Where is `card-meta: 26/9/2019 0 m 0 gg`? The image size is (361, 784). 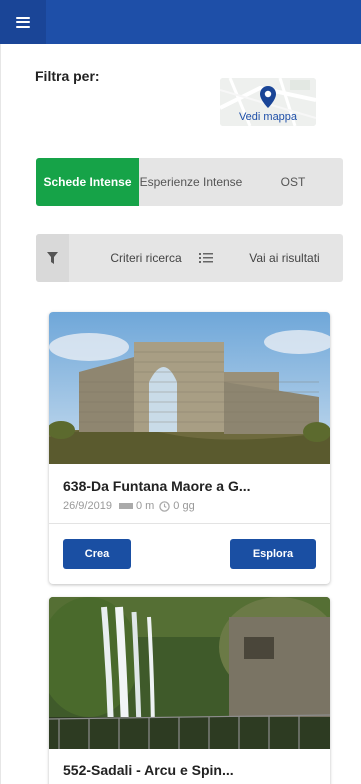 card-meta: 26/9/2019 0 m 0 gg is located at coordinates (129, 506).